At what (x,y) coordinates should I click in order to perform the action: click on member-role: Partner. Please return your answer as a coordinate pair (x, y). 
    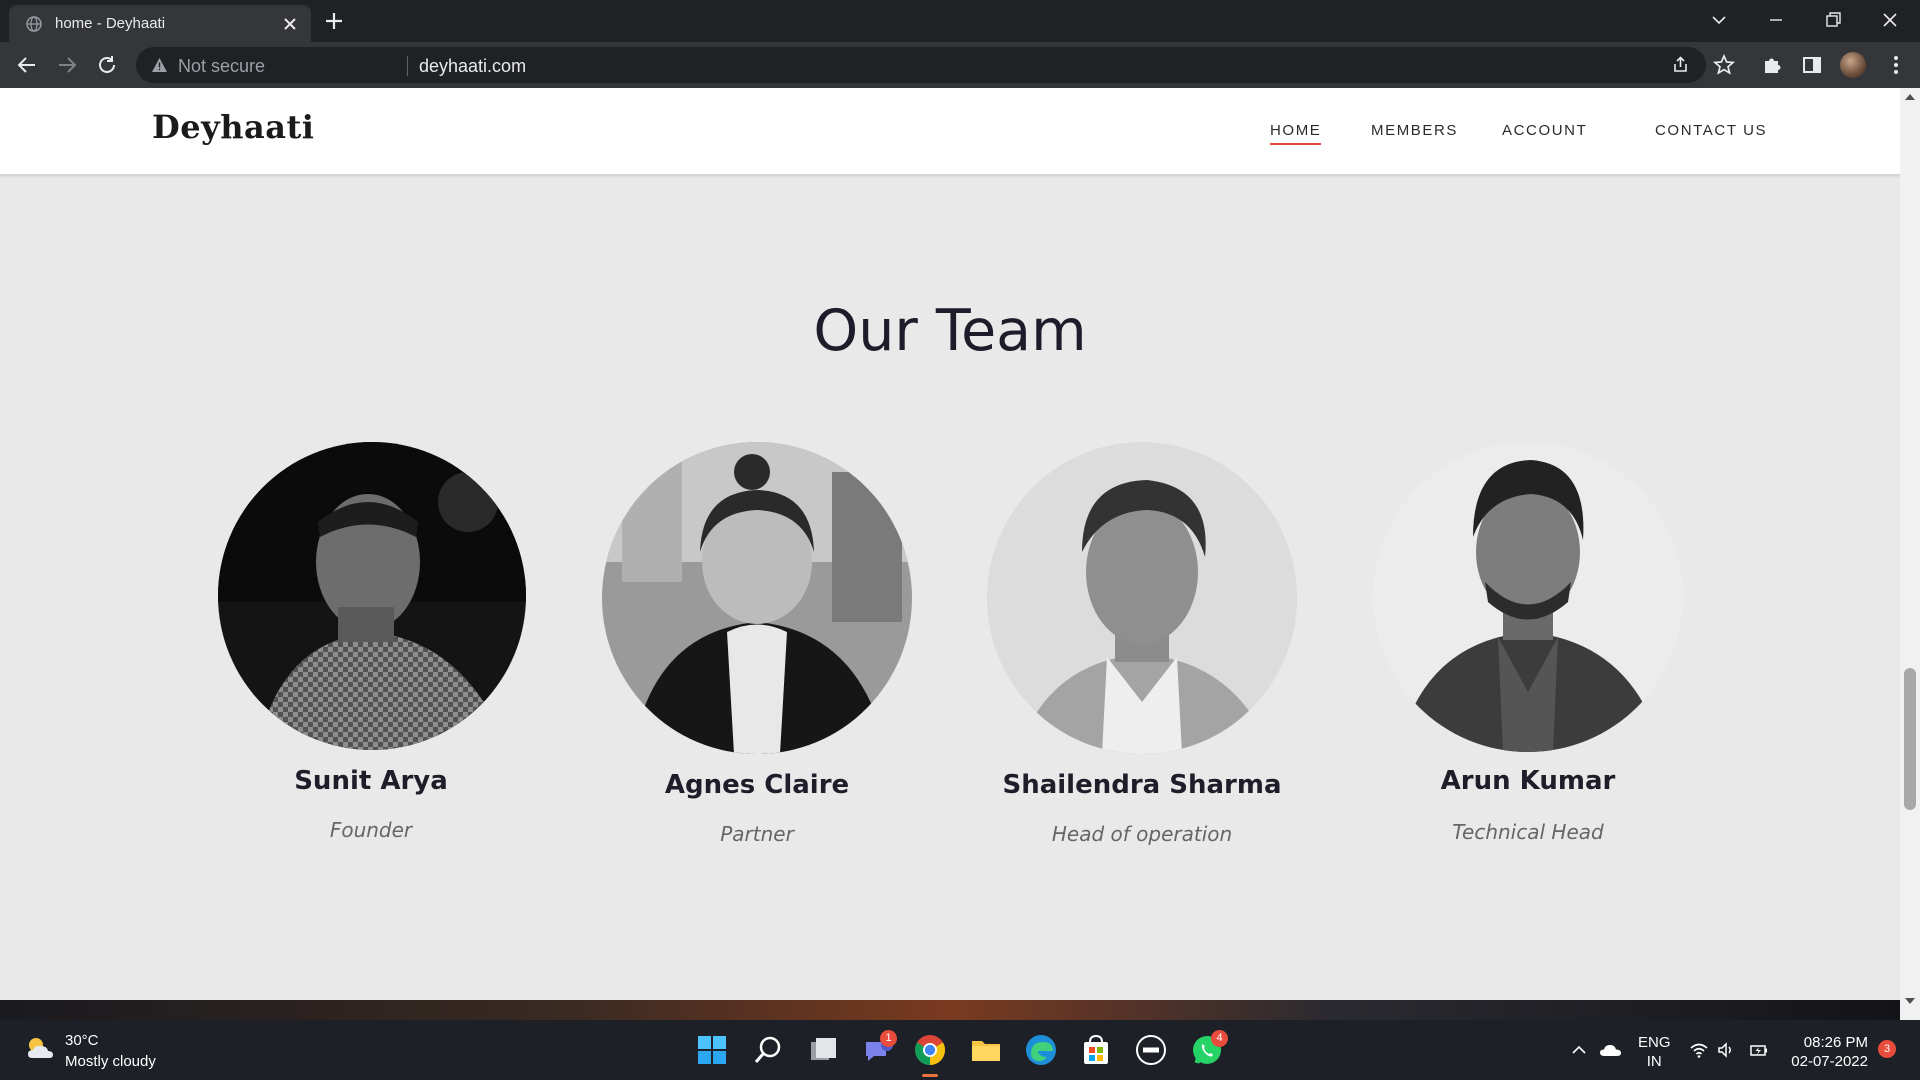
    Looking at the image, I should click on (757, 834).